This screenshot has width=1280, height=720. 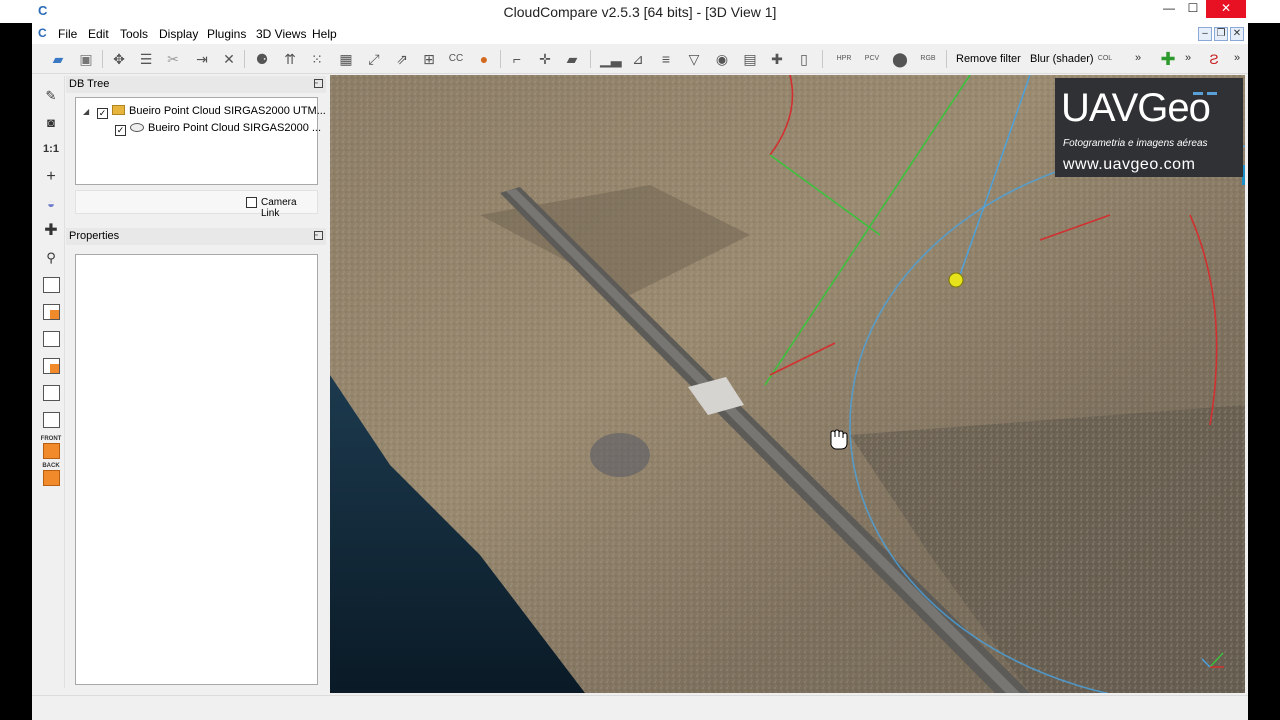 I want to click on front-view-icon, so click(x=51, y=312).